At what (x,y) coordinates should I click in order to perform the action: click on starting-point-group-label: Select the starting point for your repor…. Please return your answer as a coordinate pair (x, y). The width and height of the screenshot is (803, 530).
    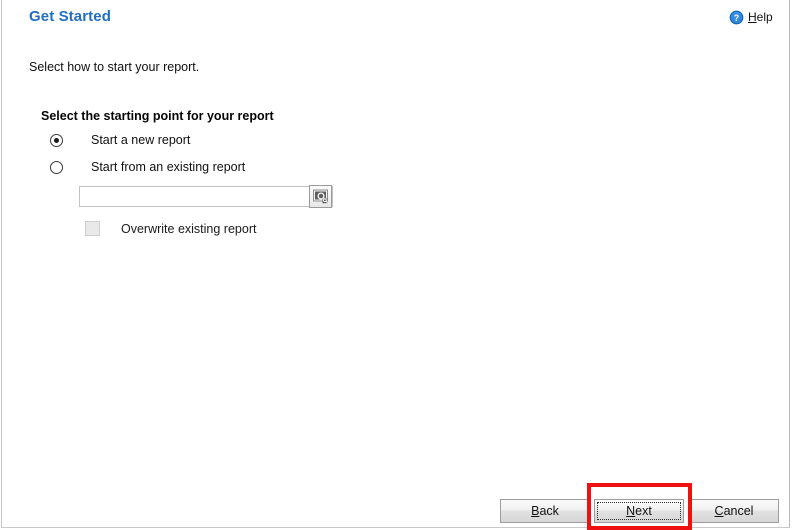
    Looking at the image, I should click on (157, 116).